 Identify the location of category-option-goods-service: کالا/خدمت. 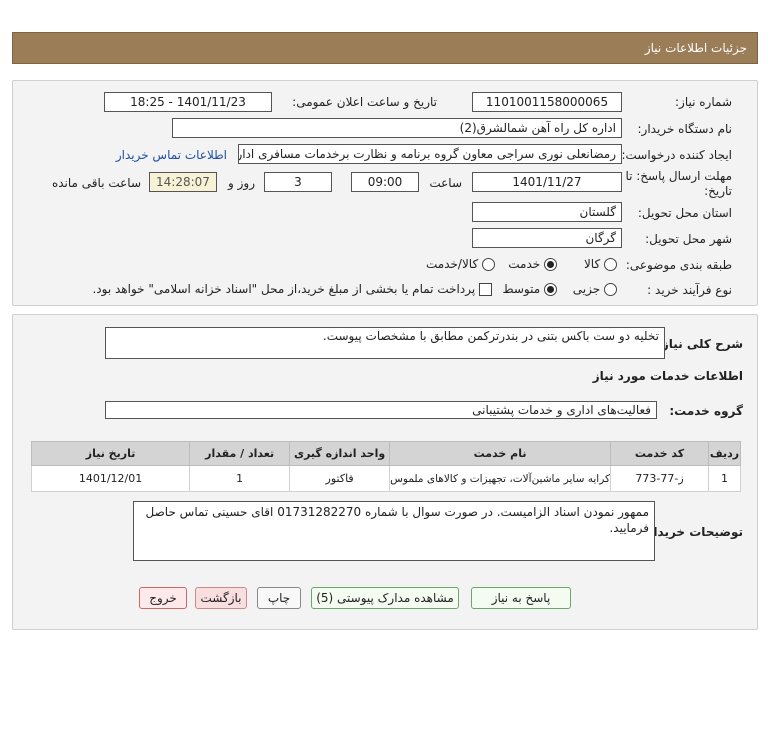
(460, 264).